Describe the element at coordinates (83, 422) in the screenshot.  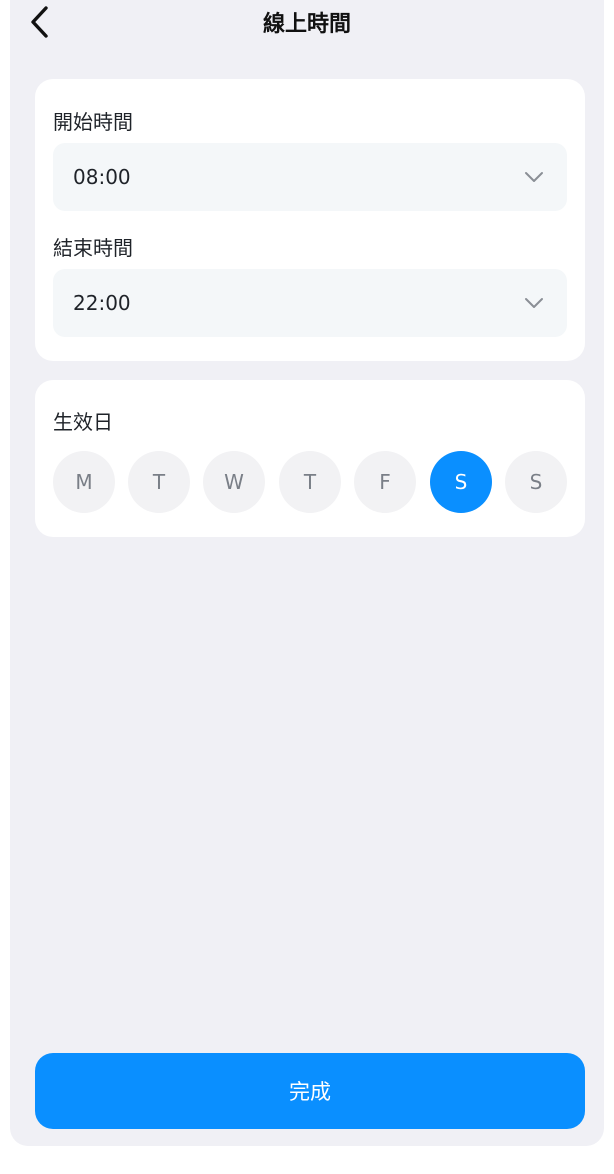
I see `effective-days-label: 生效日` at that location.